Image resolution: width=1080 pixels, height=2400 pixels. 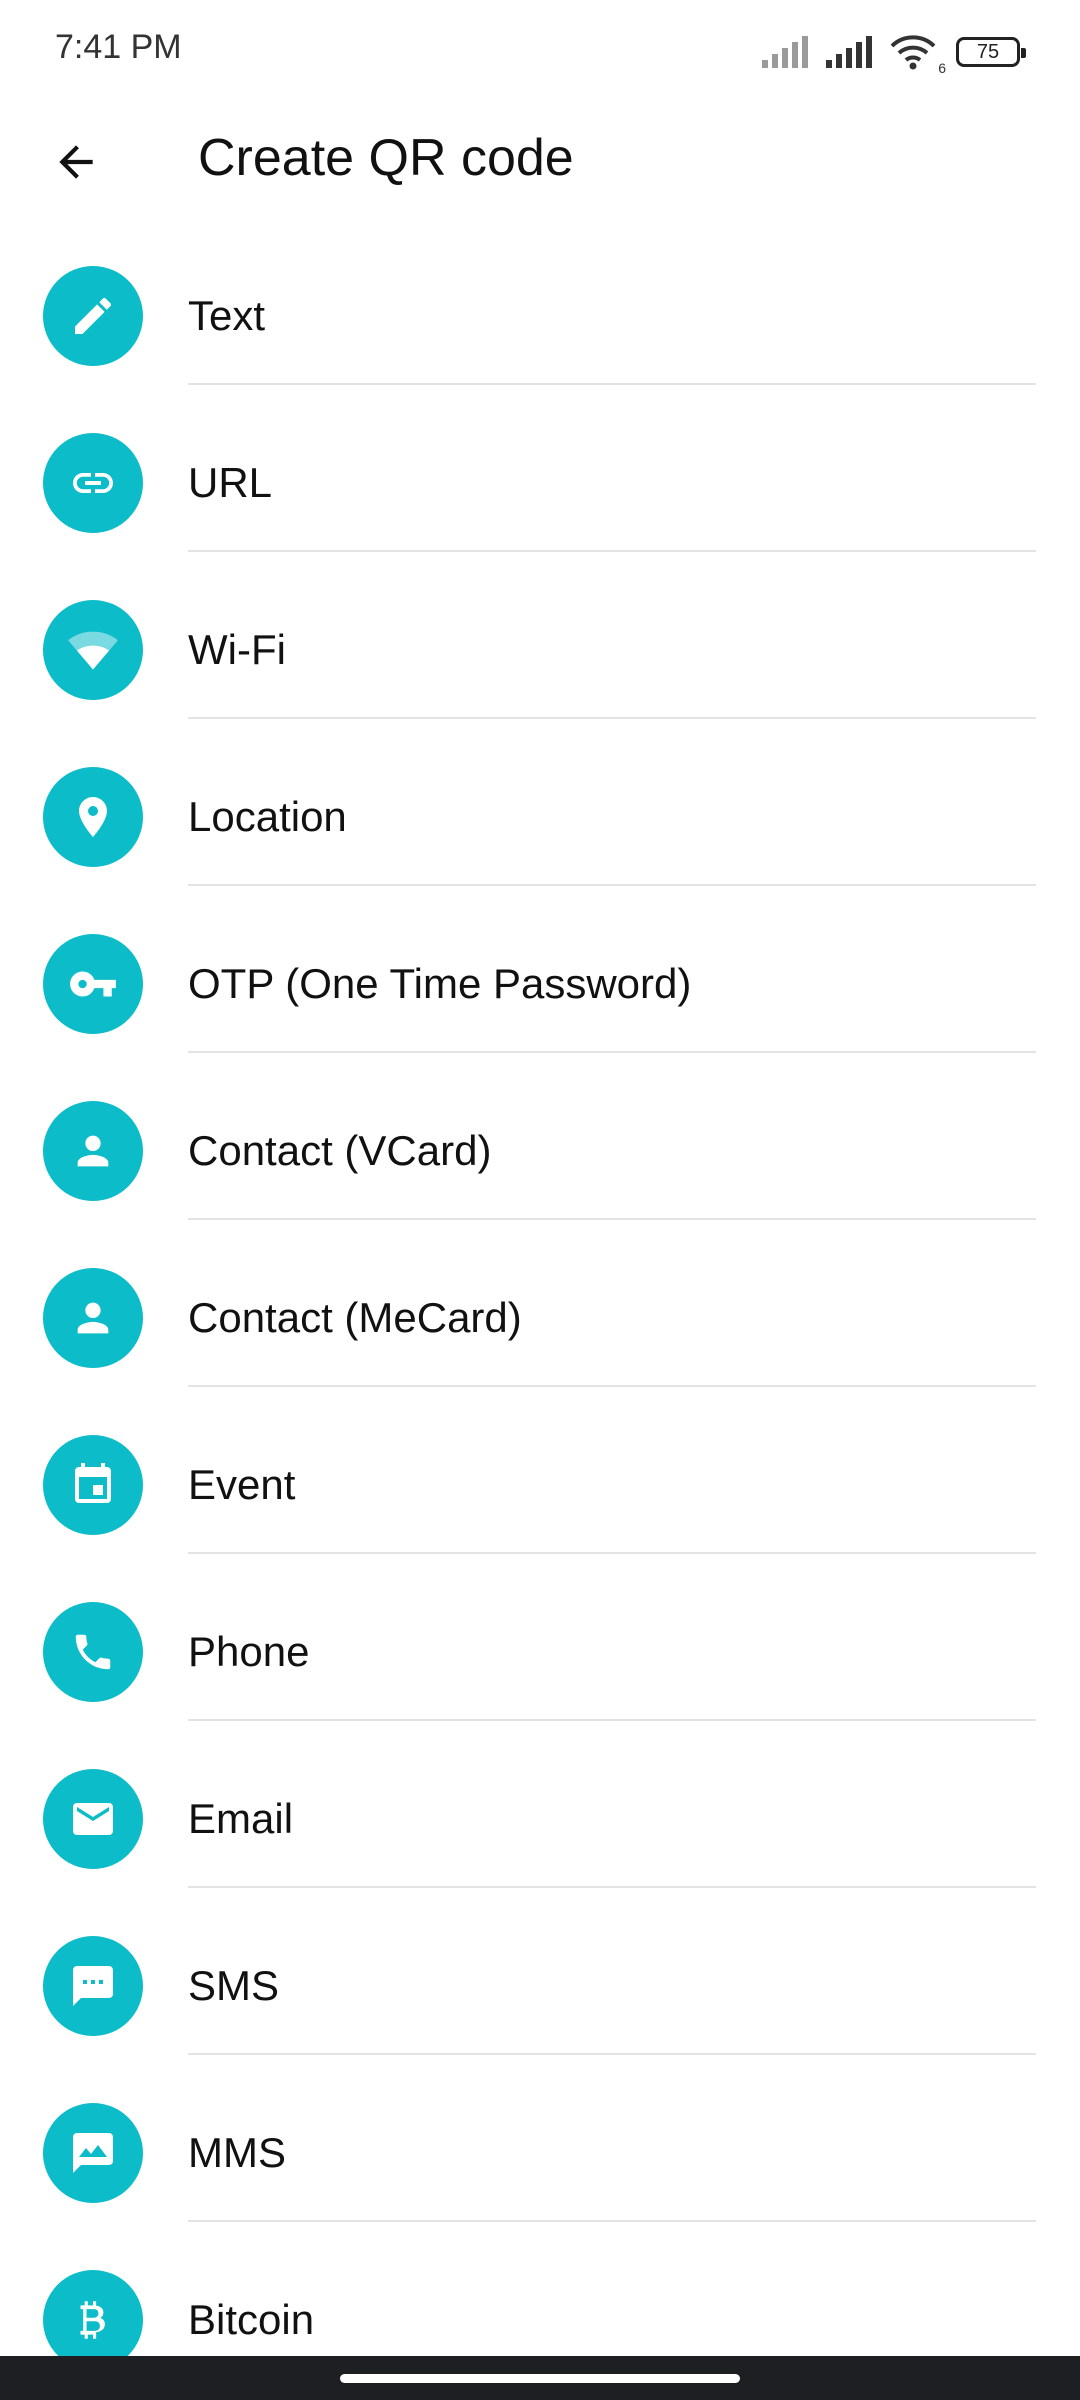 I want to click on list-item-location: Location, so click(x=540, y=802).